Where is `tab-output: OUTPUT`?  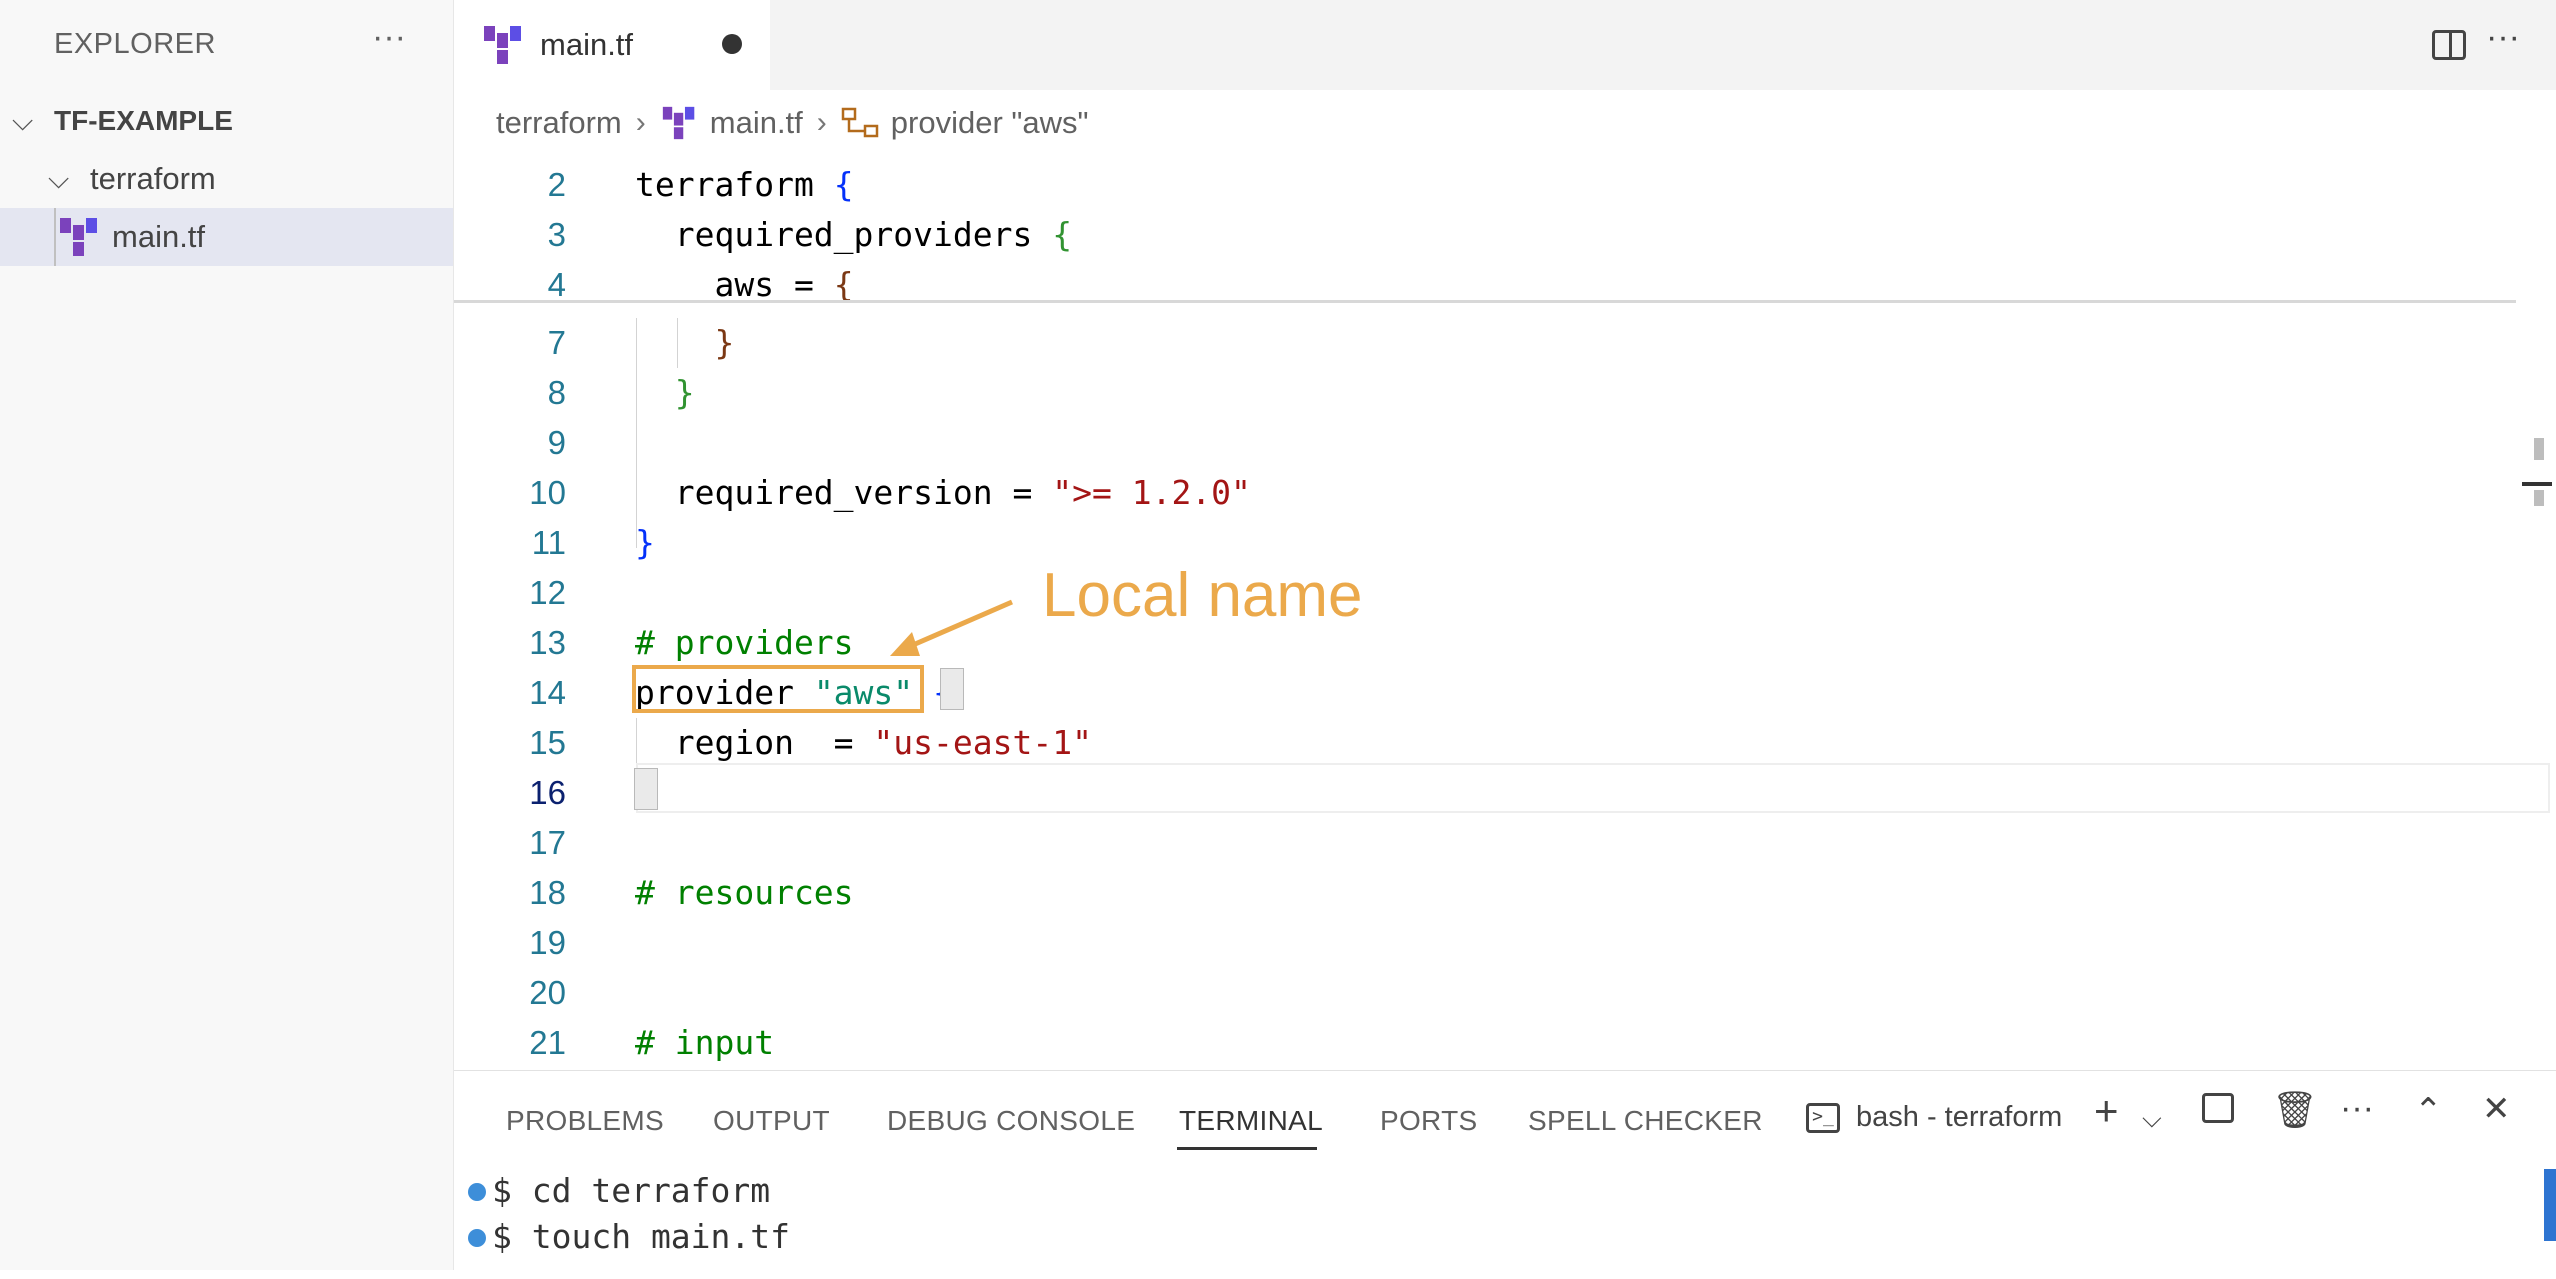 tab-output: OUTPUT is located at coordinates (771, 1121).